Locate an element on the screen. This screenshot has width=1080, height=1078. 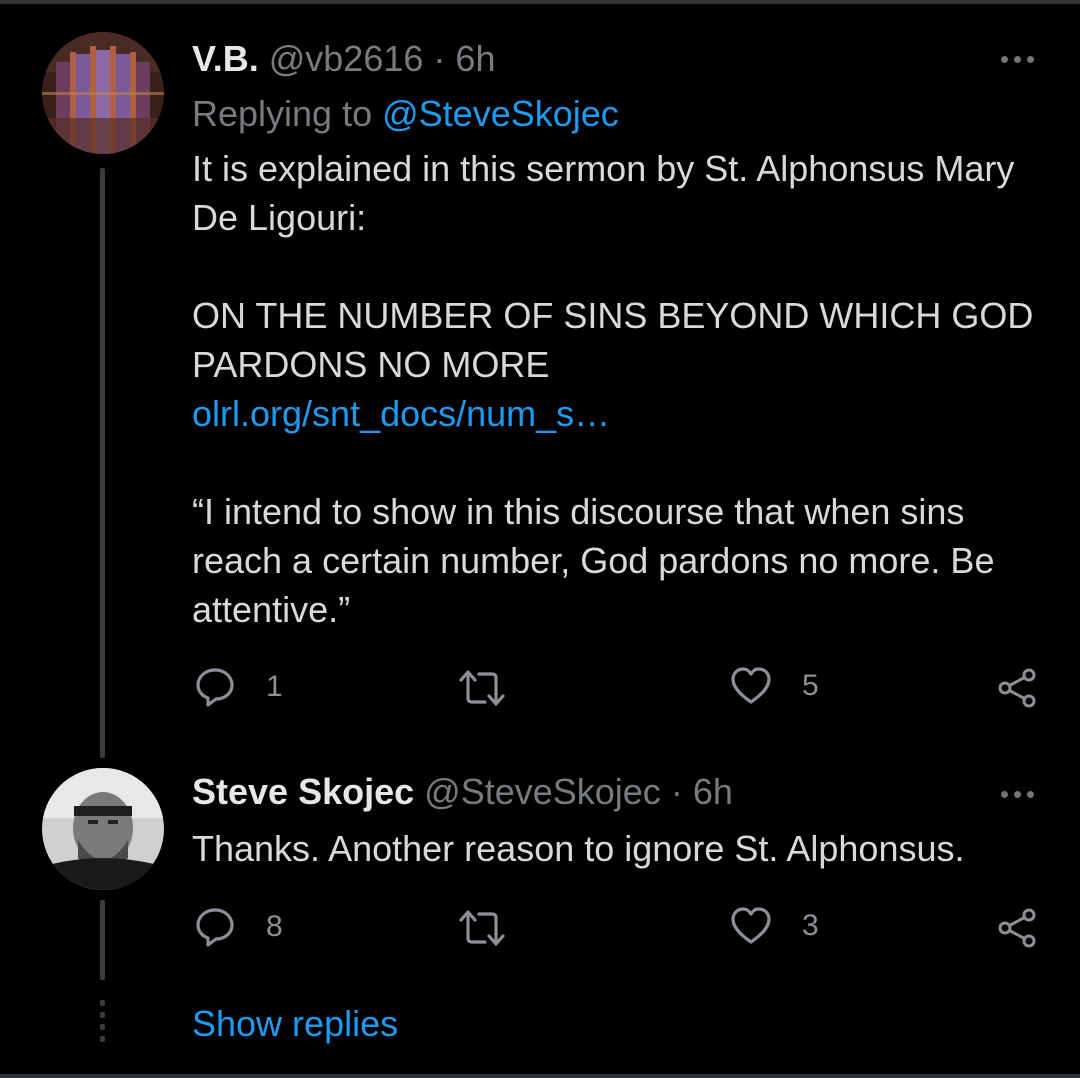
skojec-avatar is located at coordinates (103, 829).